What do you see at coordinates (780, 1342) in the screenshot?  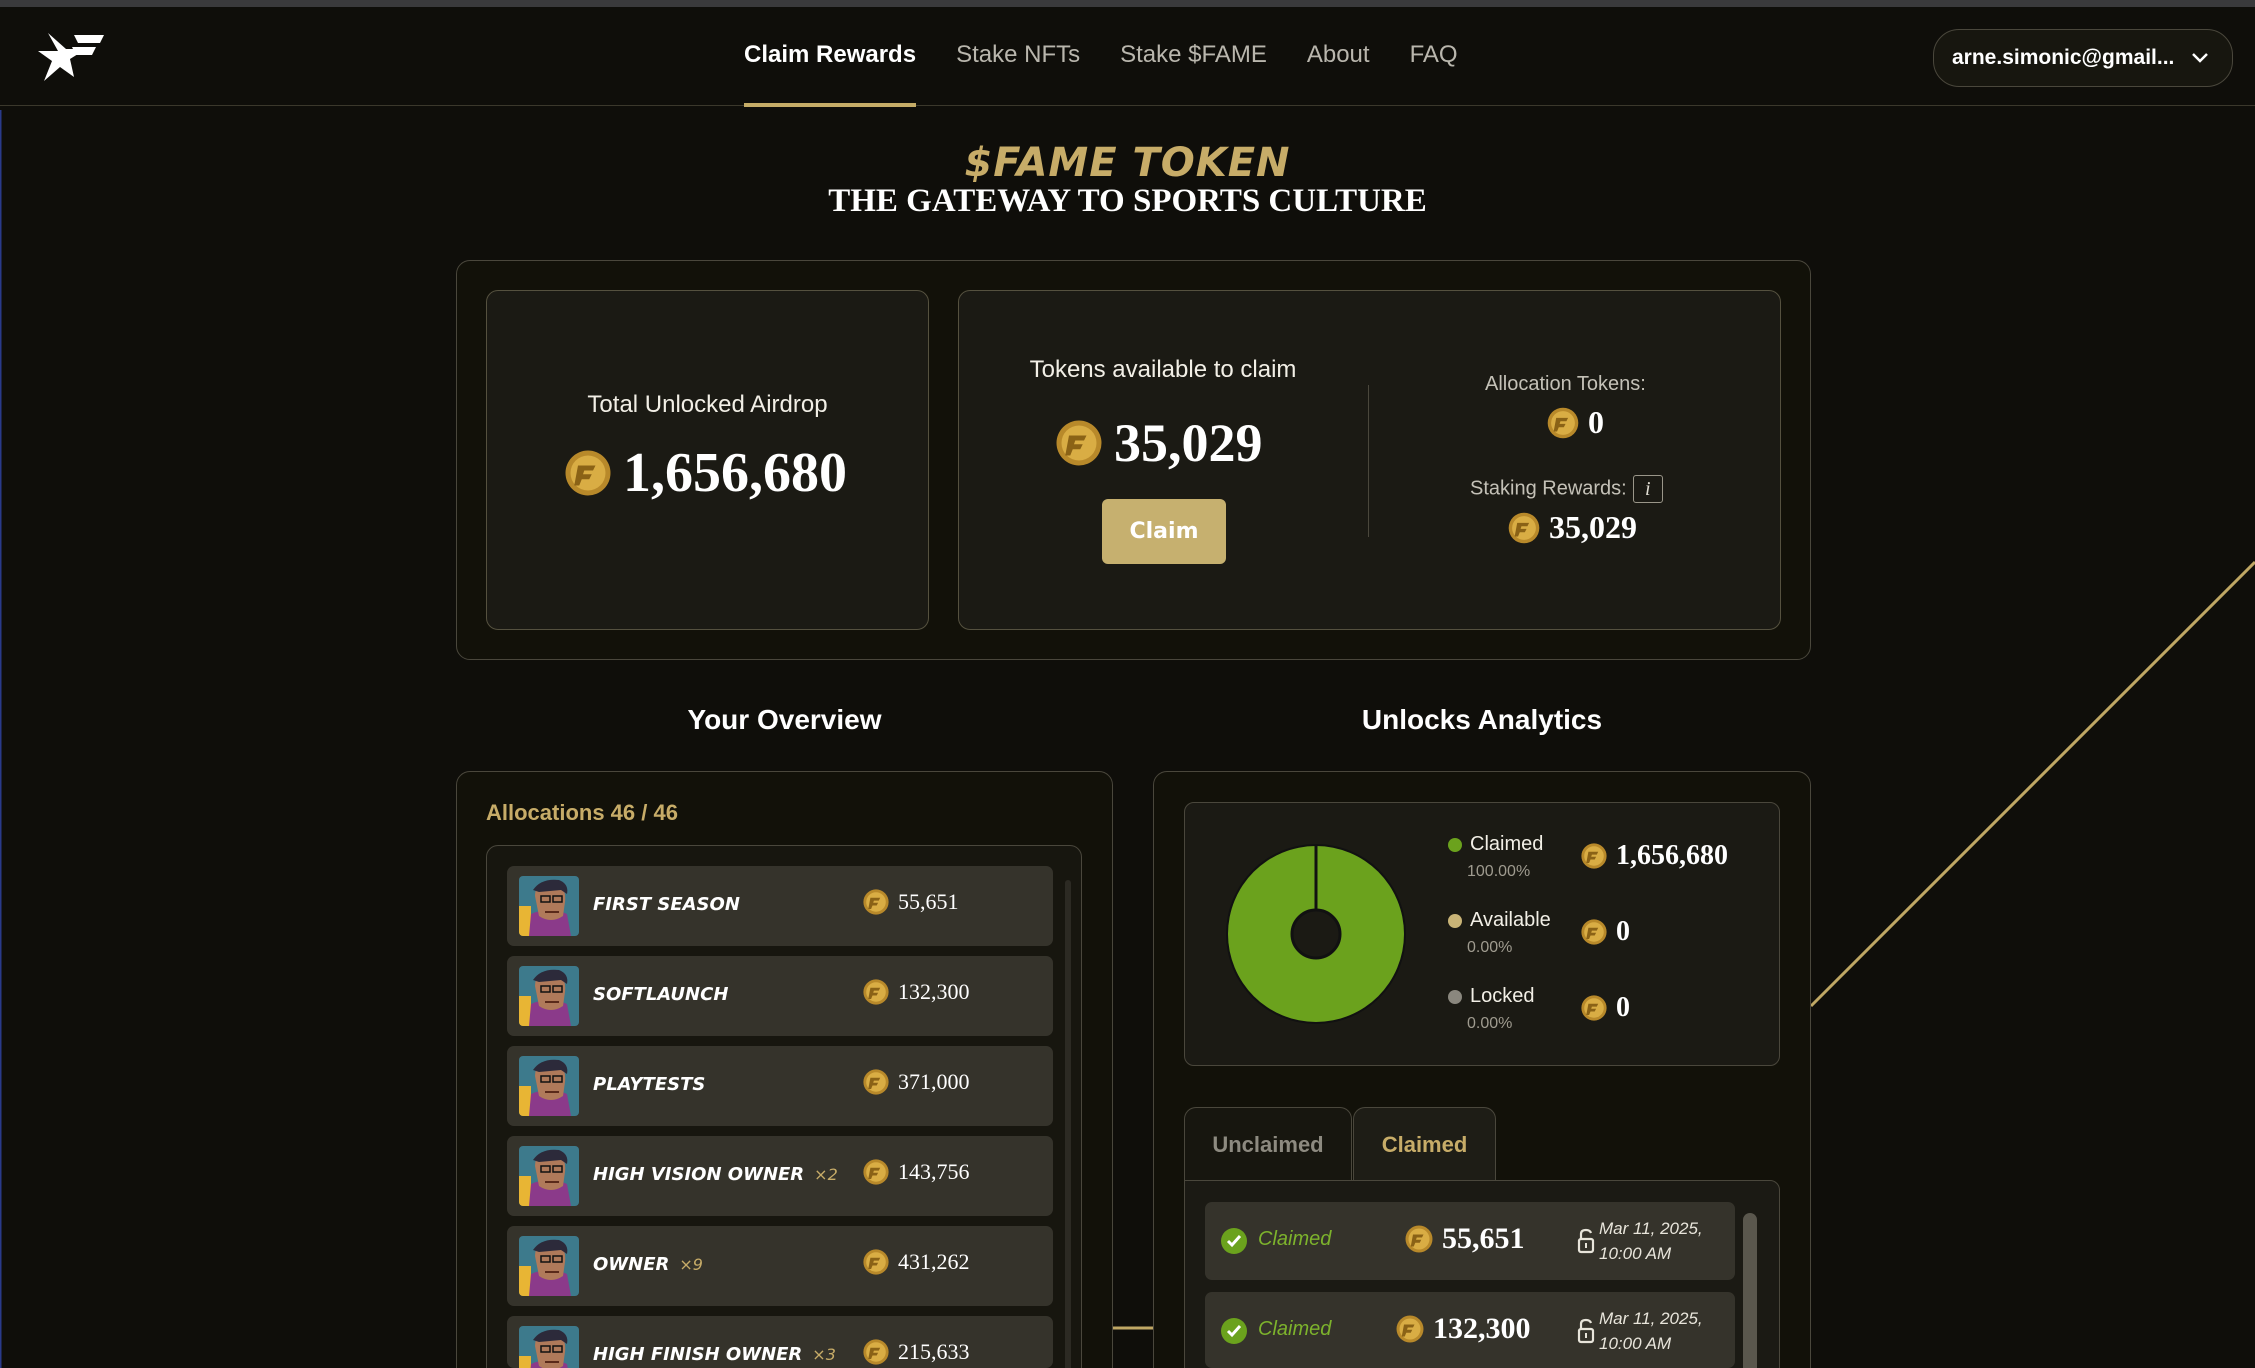 I see `allocation-row: HIGH FINISH OWNER ×3 215,633` at bounding box center [780, 1342].